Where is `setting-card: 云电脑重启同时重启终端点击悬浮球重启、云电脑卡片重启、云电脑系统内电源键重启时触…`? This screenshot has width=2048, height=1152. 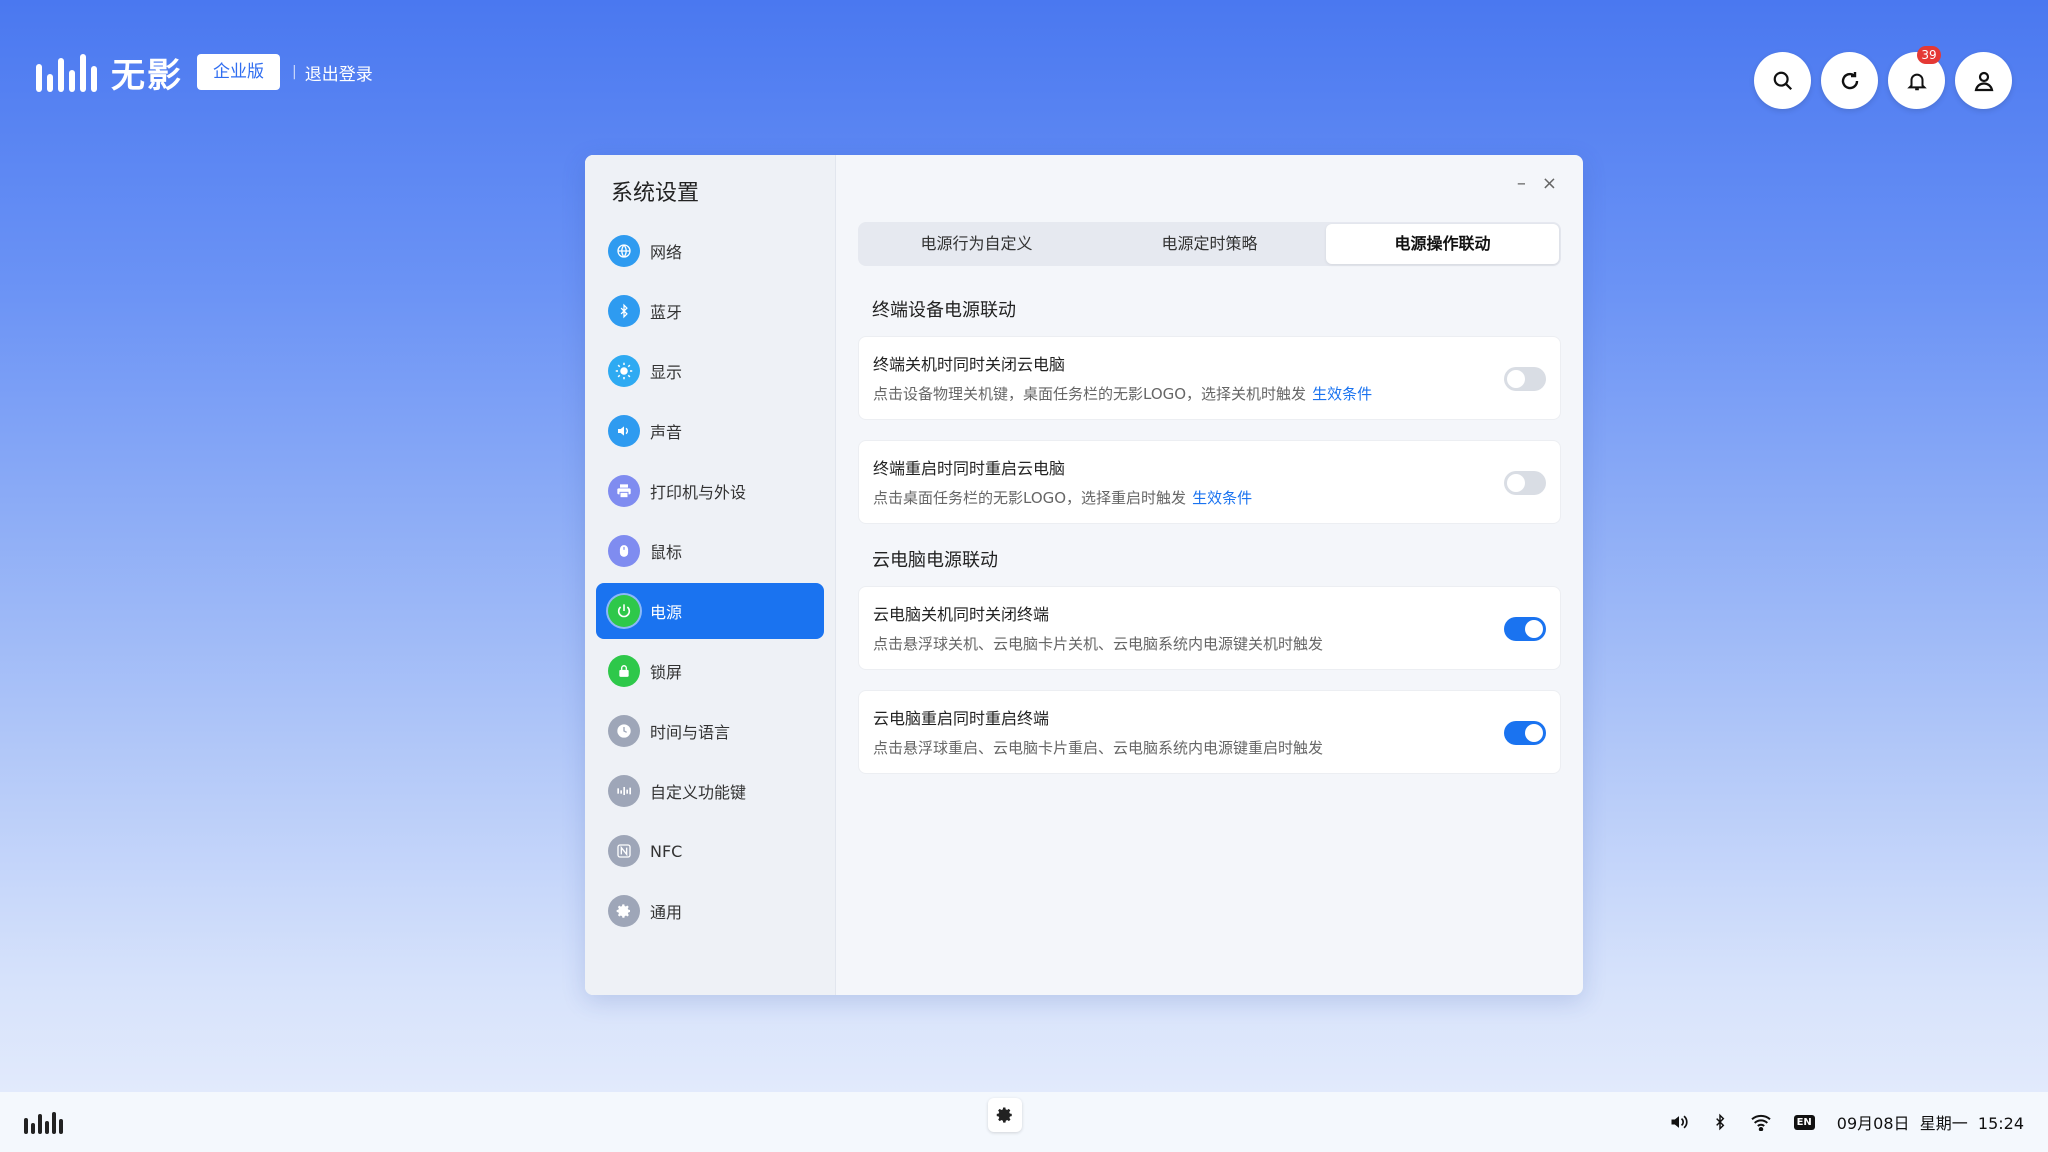 setting-card: 云电脑重启同时重启终端点击悬浮球重启、云电脑卡片重启、云电脑系统内电源键重启时触… is located at coordinates (1209, 732).